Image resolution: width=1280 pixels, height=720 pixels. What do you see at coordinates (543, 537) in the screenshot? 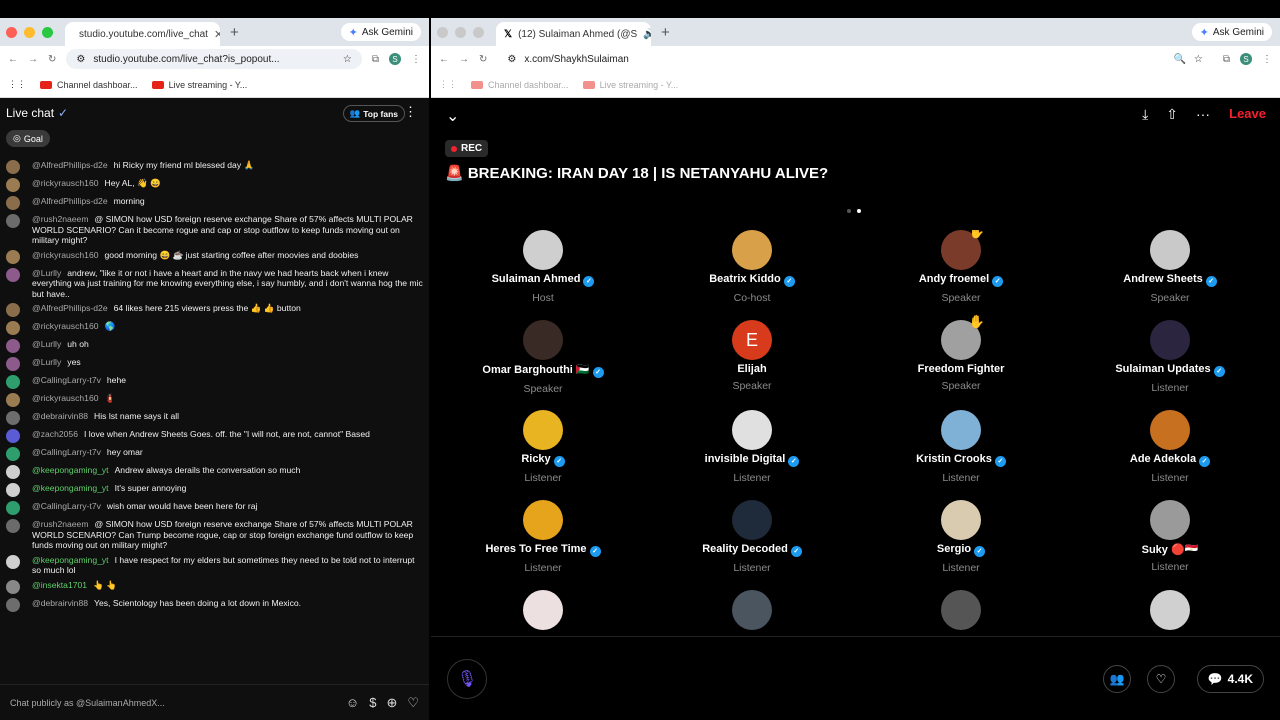
I see `participant: Heres To Free Time ✓ Listener` at bounding box center [543, 537].